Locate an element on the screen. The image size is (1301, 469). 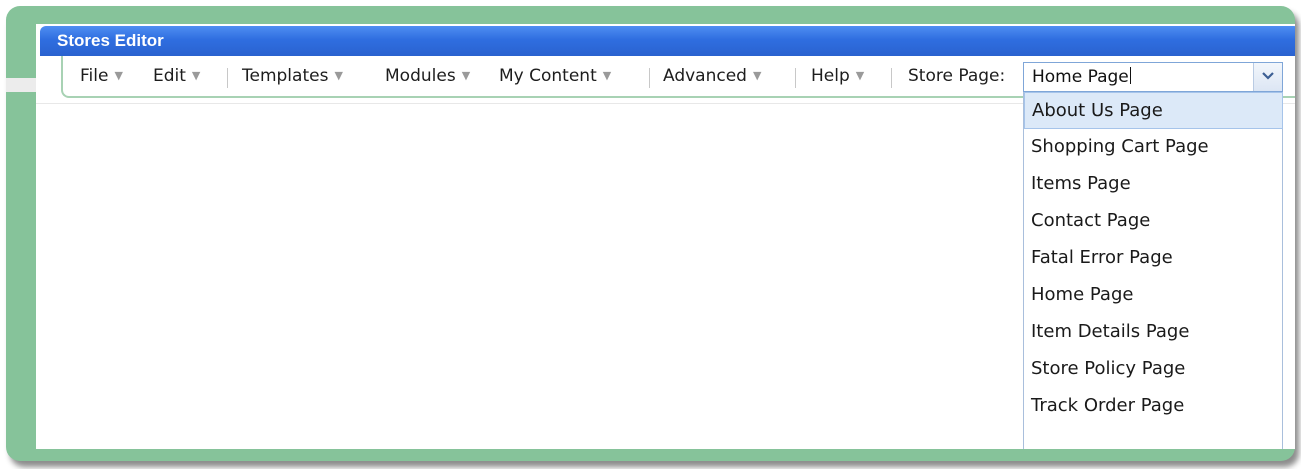
menu-edit: Edit ▼ is located at coordinates (176, 76).